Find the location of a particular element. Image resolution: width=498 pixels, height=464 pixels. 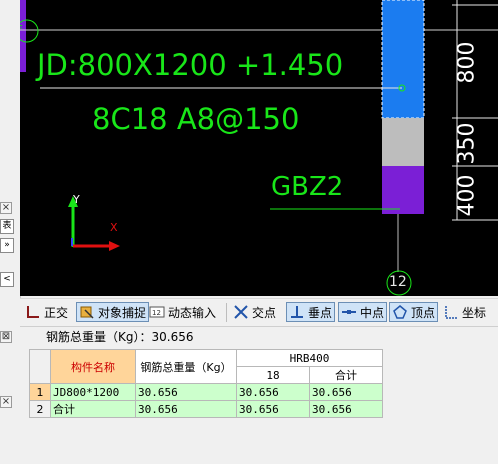

ortho-label: 正交 is located at coordinates (56, 312).